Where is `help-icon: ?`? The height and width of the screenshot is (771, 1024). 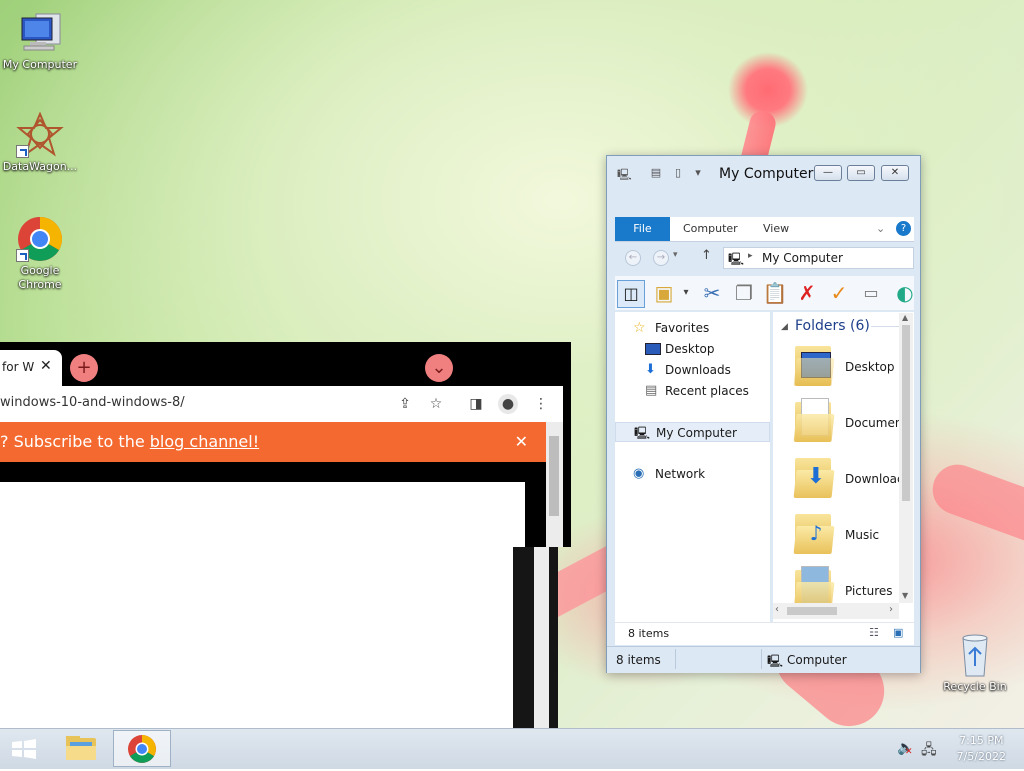
help-icon: ? is located at coordinates (903, 228).